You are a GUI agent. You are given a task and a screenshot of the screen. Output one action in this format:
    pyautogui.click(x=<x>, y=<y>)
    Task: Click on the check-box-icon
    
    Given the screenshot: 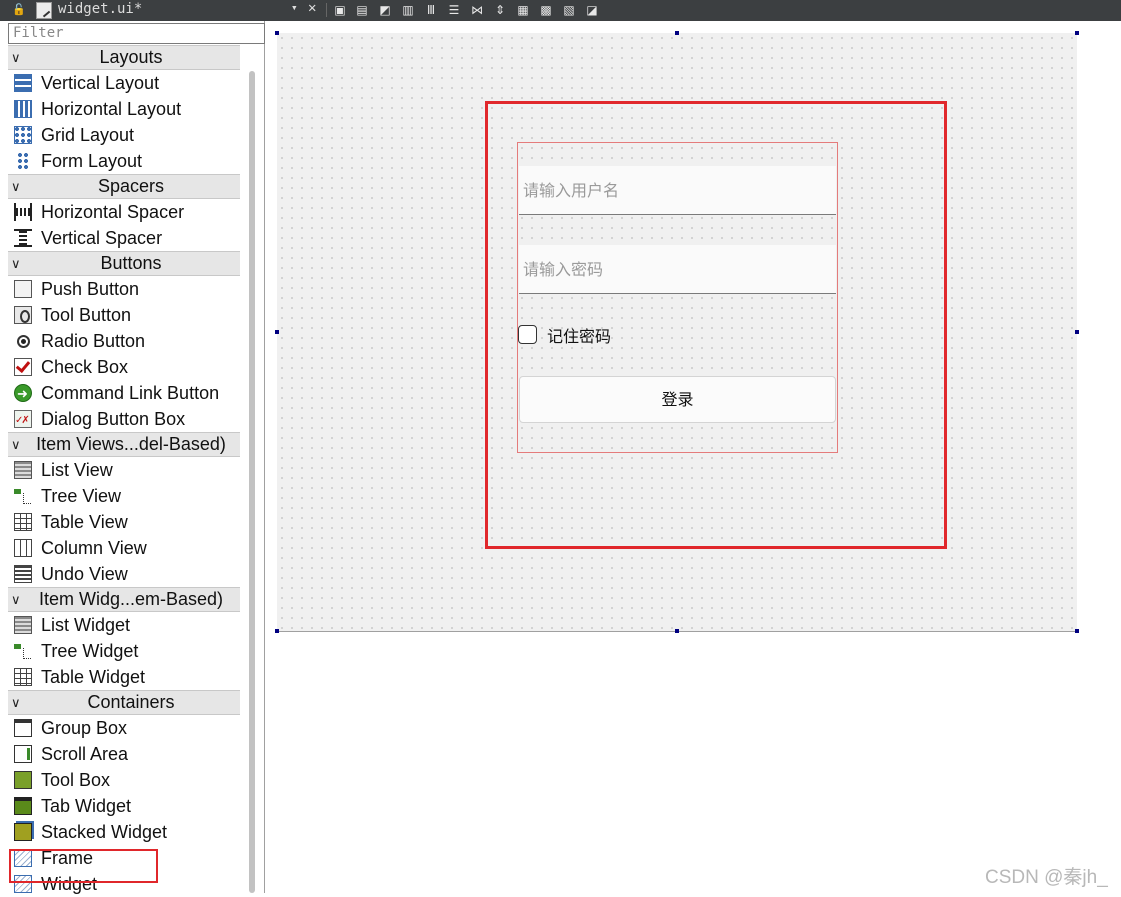 What is the action you would take?
    pyautogui.click(x=23, y=367)
    